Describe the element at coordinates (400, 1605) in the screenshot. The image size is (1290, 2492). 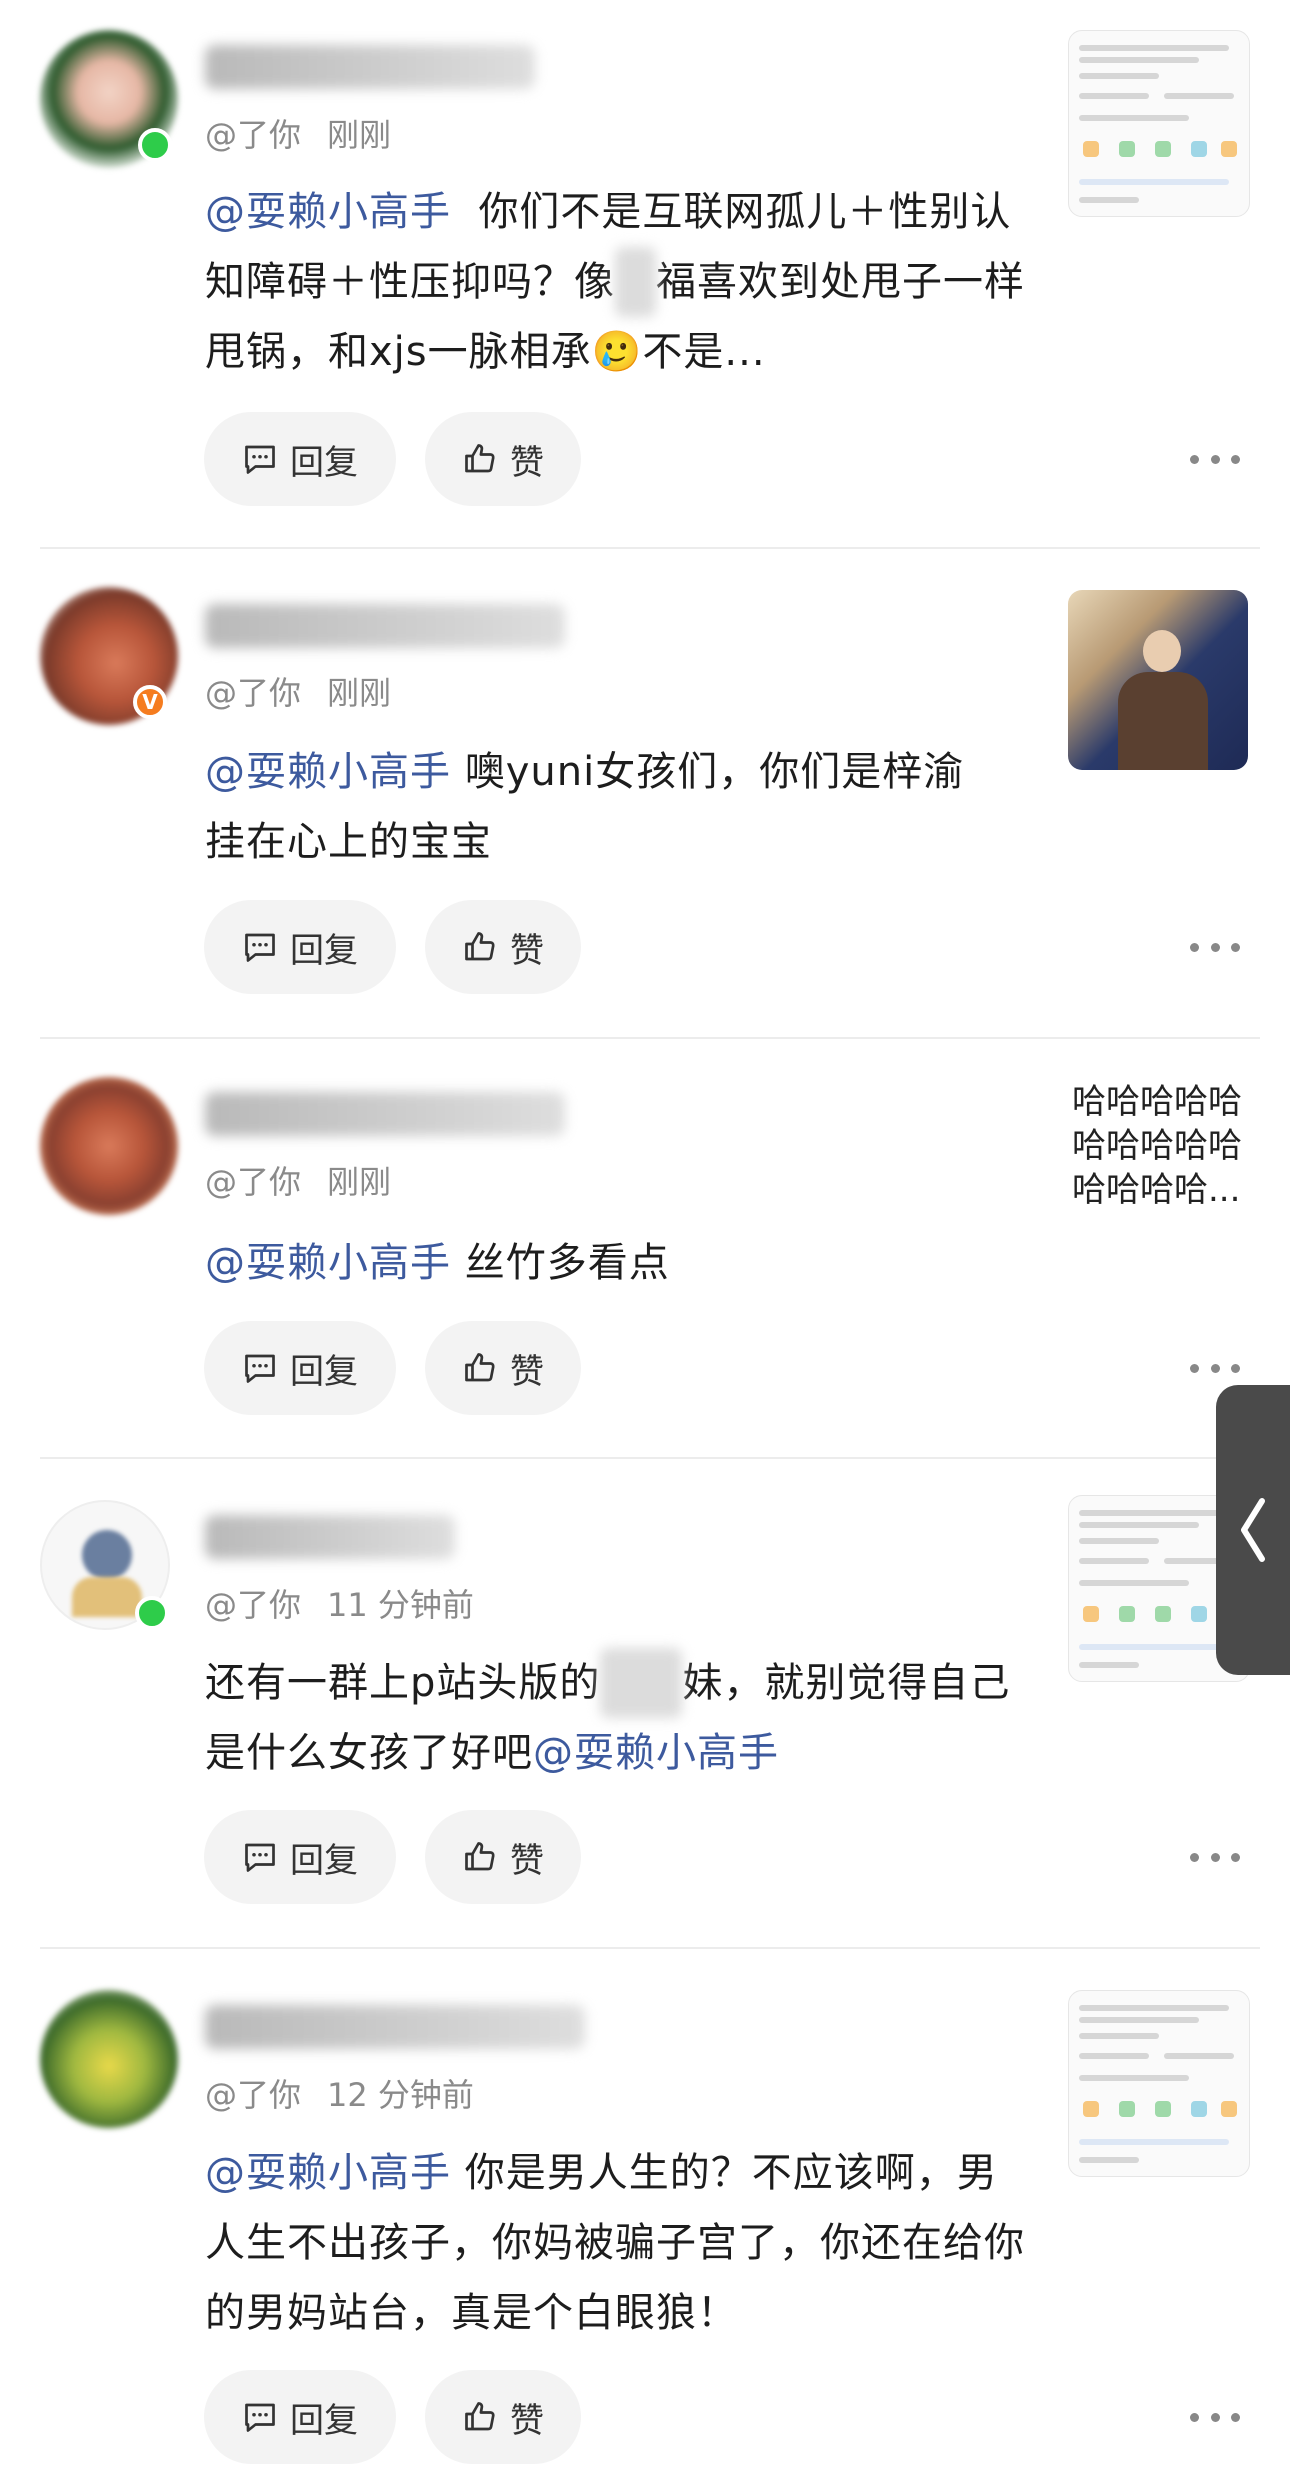
I see `timestamp: 11 分钟前` at that location.